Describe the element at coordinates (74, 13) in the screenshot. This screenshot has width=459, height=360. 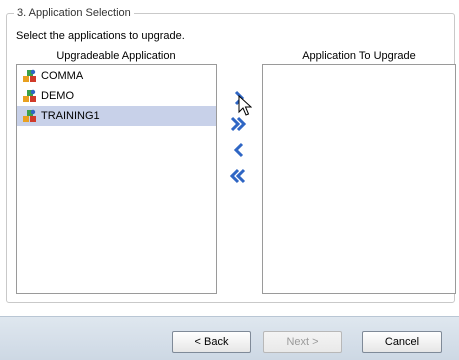
I see `section-legend: 3. Application Selection` at that location.